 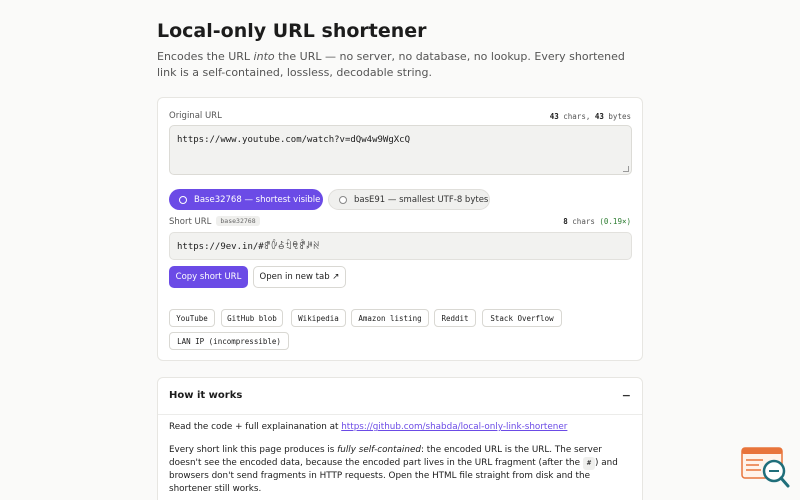 What do you see at coordinates (421, 199) in the screenshot?
I see `encoding-option-label: basE91 — smallest UTF-8 bytes` at bounding box center [421, 199].